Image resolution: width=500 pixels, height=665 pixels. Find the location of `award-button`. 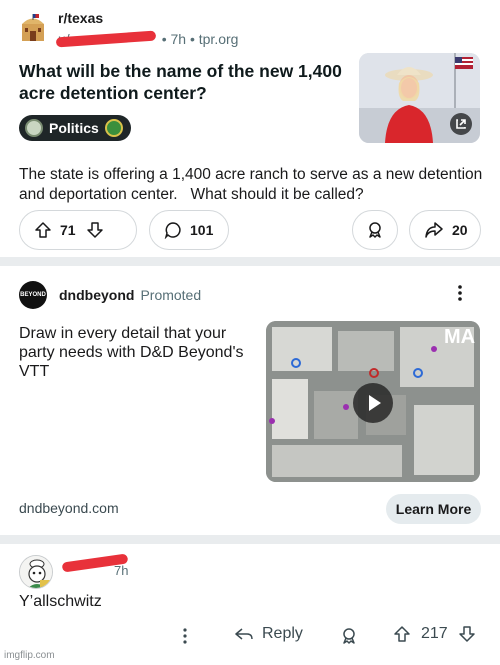

award-button is located at coordinates (375, 230).